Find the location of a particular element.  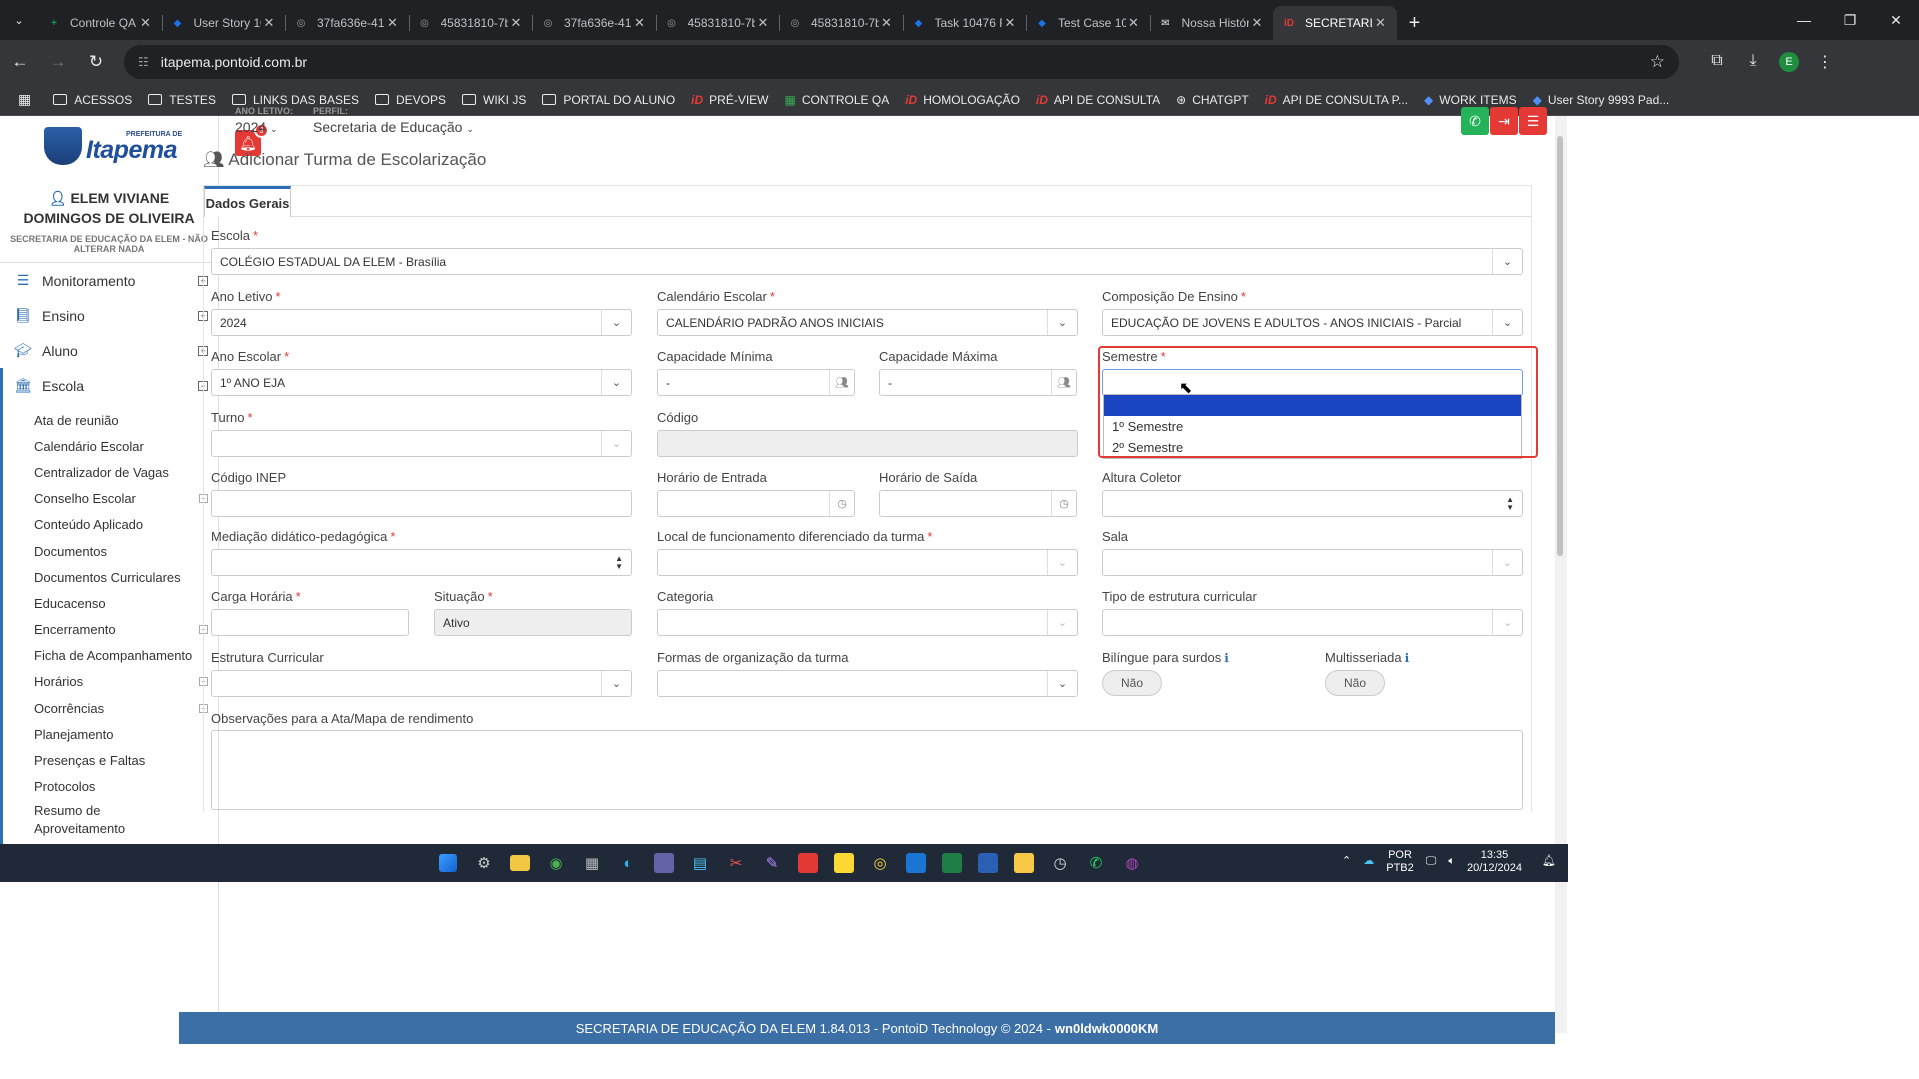

escola-input: COLÉGIO ESTADUAL DA ELEM - Brasília ⌄ is located at coordinates (867, 261).